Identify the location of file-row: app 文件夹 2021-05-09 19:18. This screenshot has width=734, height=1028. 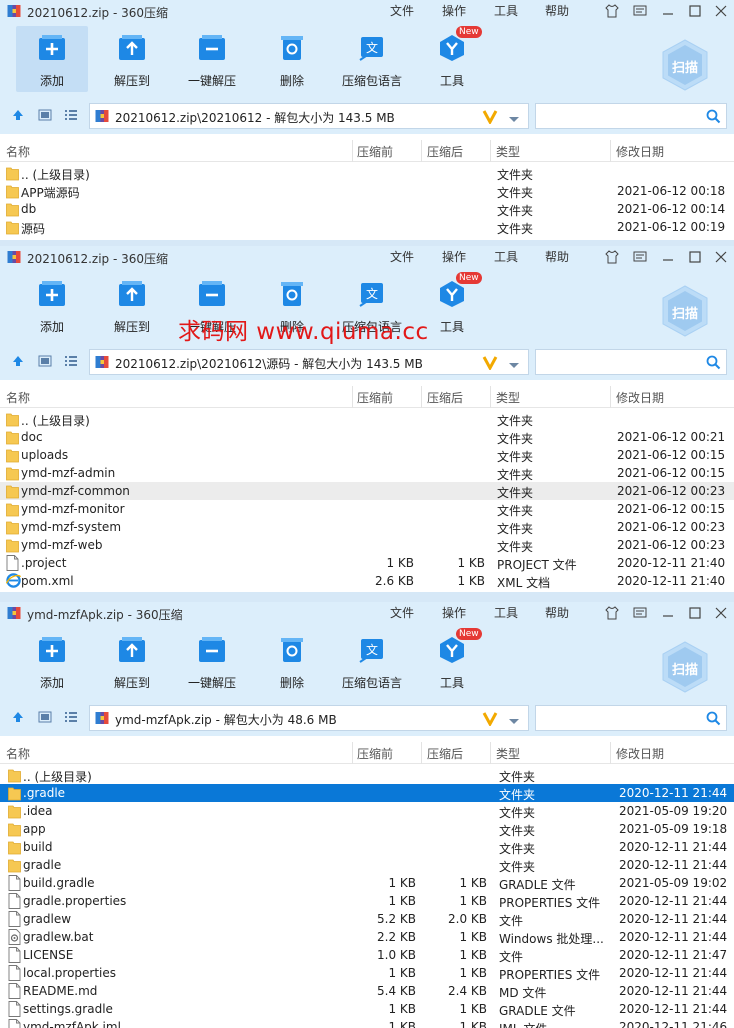
(367, 829).